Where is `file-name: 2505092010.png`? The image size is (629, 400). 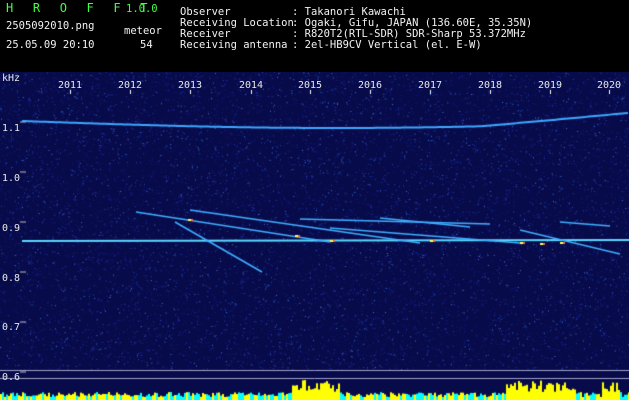 file-name: 2505092010.png is located at coordinates (50, 26).